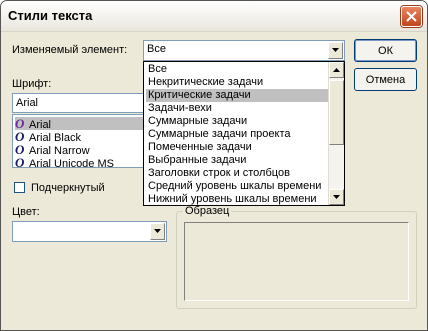 The height and width of the screenshot is (331, 428). What do you see at coordinates (238, 160) in the screenshot?
I see `dropdown-item: Выбранные задачи` at bounding box center [238, 160].